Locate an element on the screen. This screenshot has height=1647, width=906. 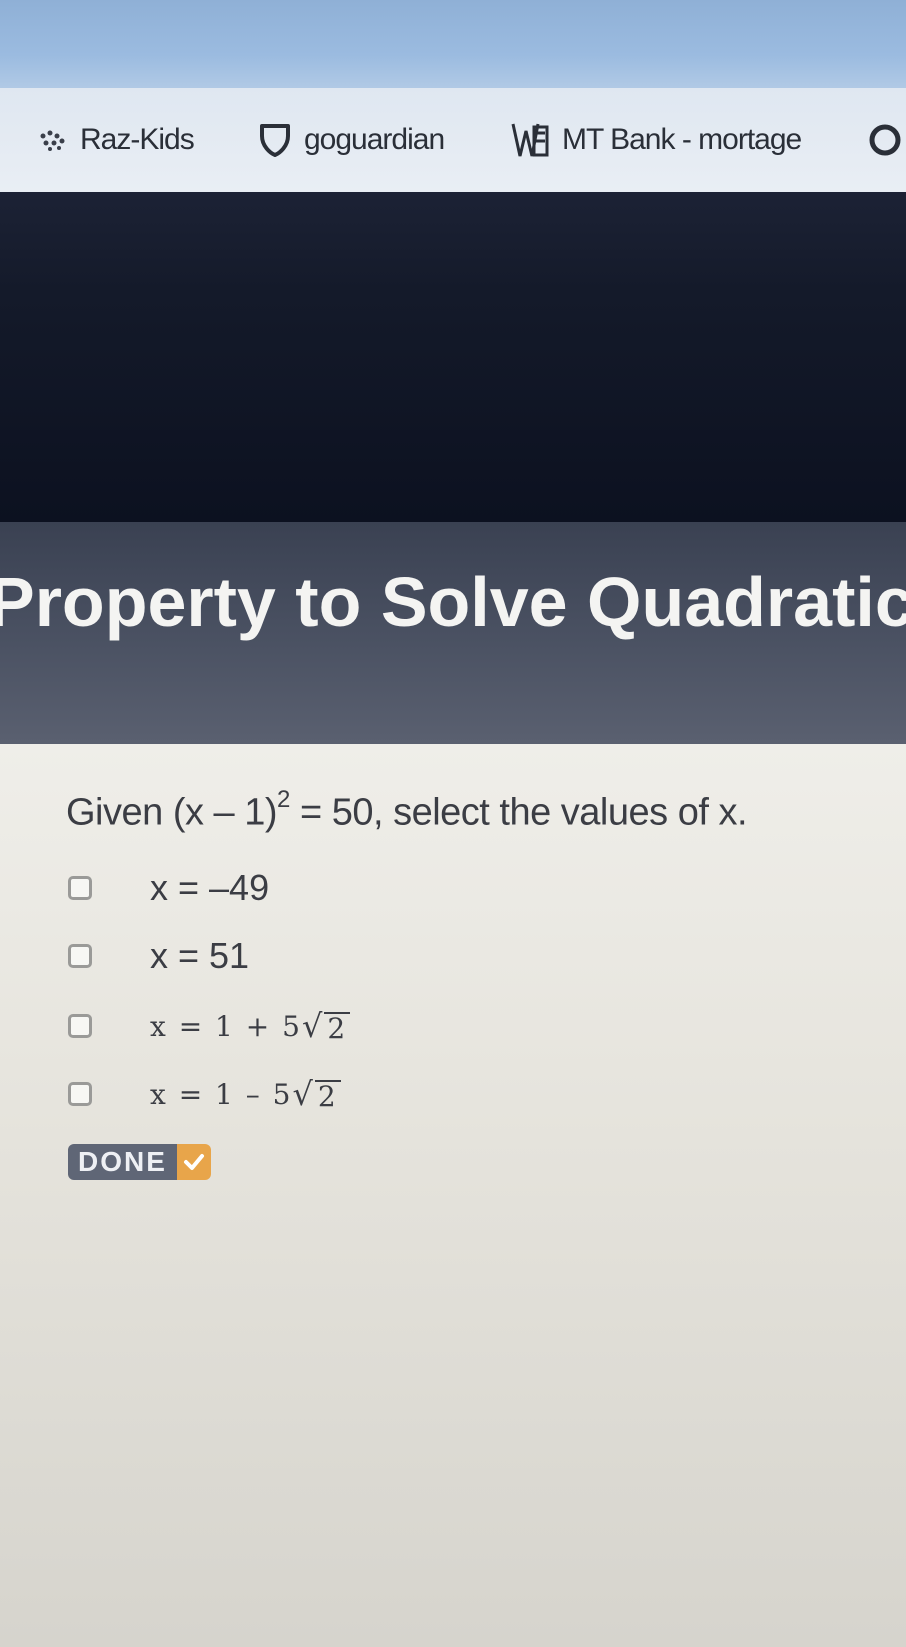
bookmark-raz-kids: Raz-Kids is located at coordinates (116, 140).